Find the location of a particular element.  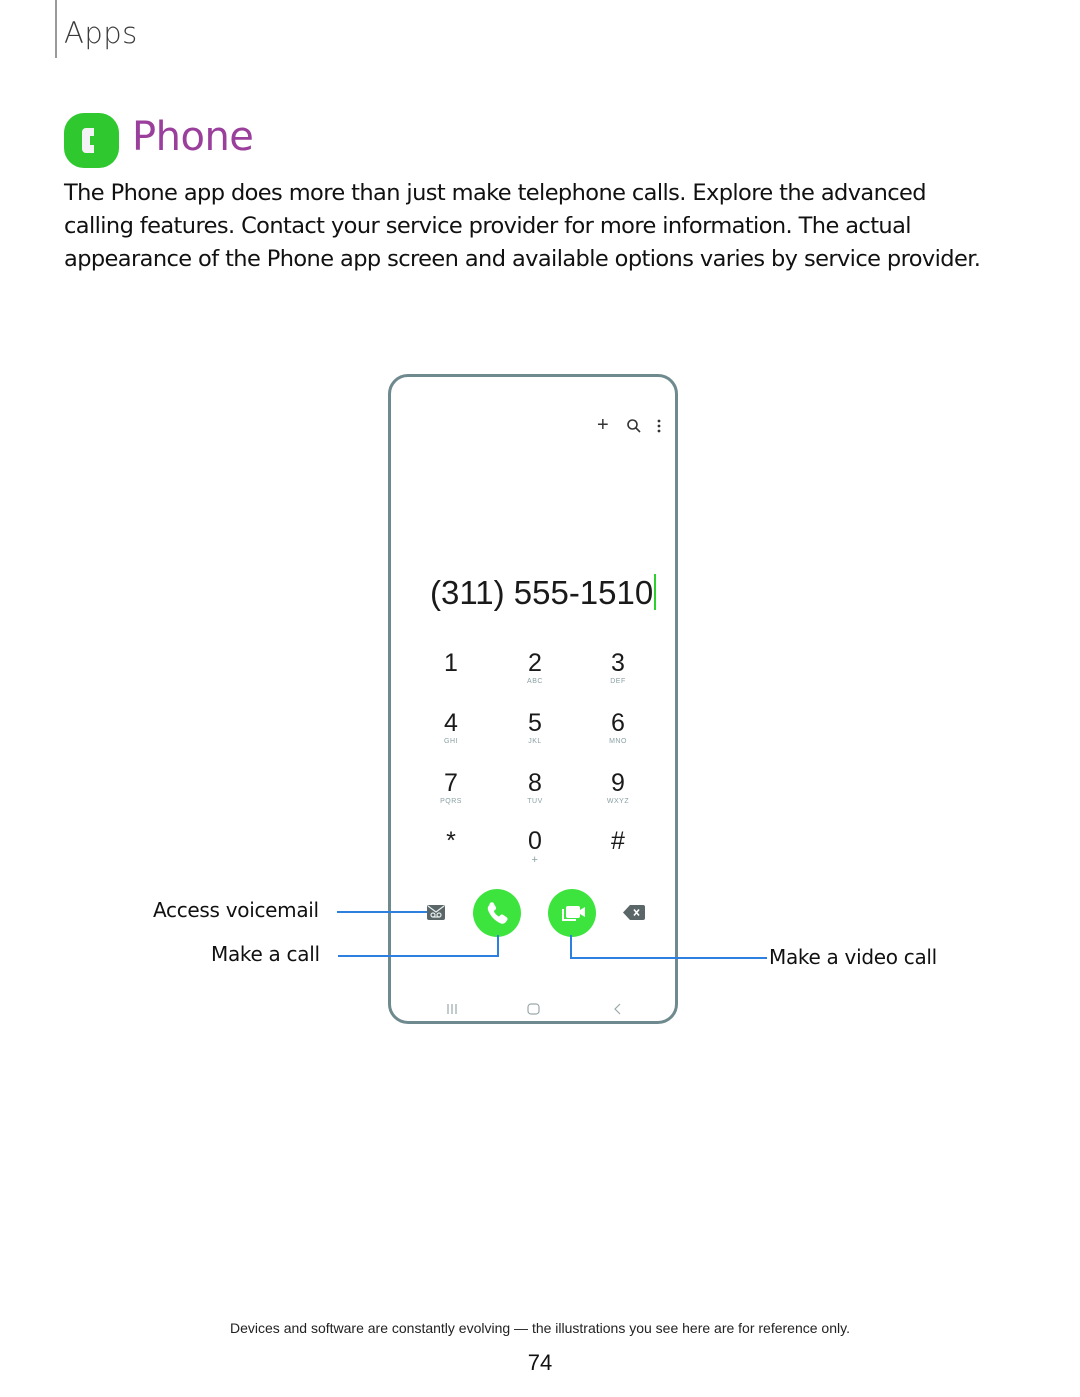

callout-video-line-vertical is located at coordinates (571, 947).